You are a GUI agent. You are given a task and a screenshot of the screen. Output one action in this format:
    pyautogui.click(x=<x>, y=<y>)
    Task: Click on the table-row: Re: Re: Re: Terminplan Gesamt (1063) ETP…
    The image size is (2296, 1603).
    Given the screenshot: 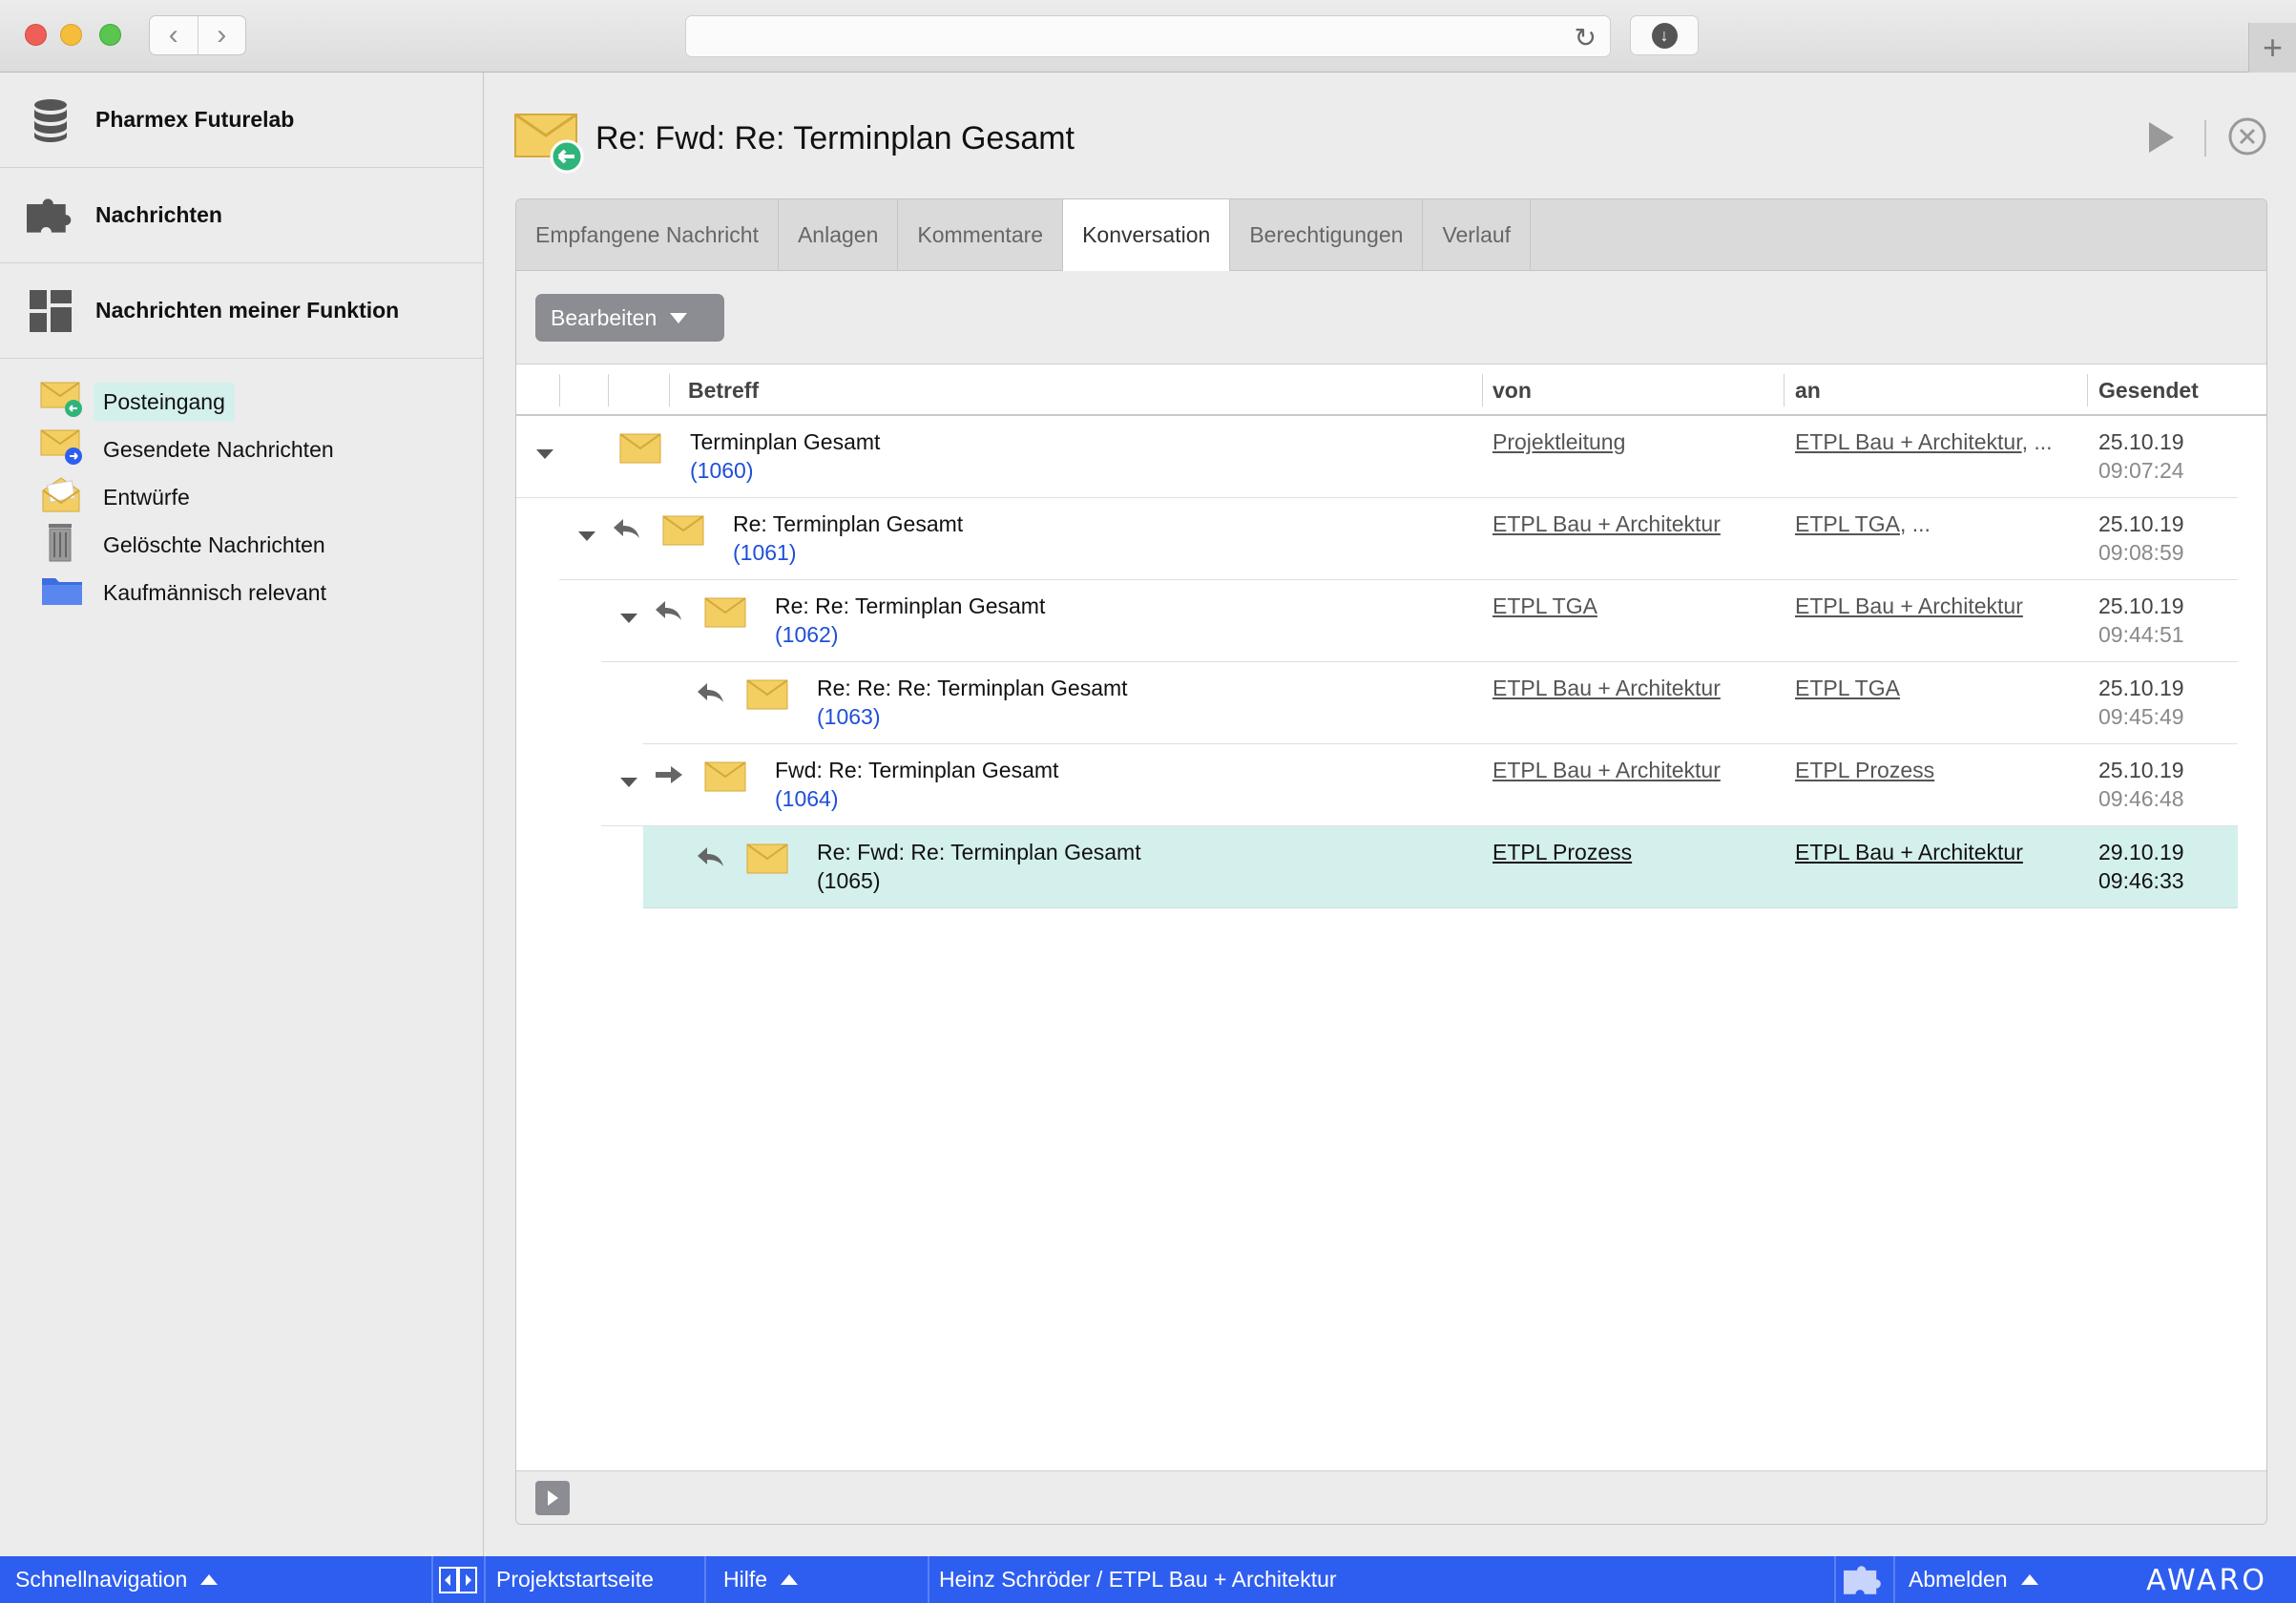 What is the action you would take?
    pyautogui.click(x=1441, y=703)
    